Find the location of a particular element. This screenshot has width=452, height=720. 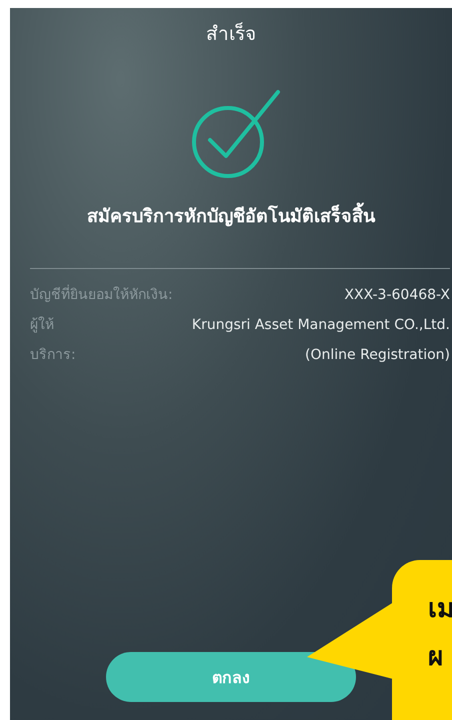

callout-text: เม is located at coordinates (440, 609).